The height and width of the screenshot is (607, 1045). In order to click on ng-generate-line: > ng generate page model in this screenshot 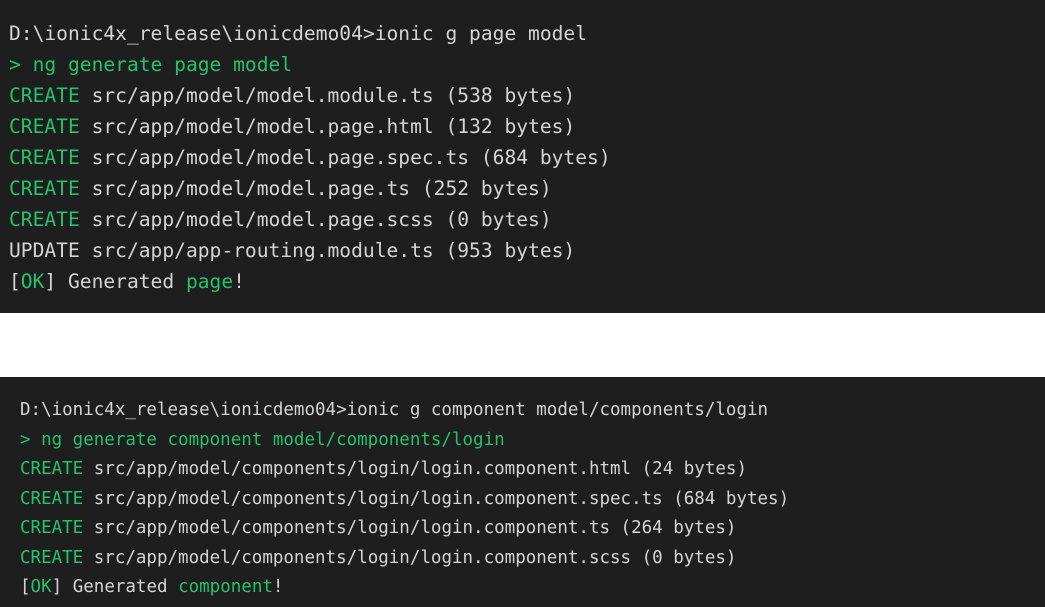, I will do `click(151, 64)`.